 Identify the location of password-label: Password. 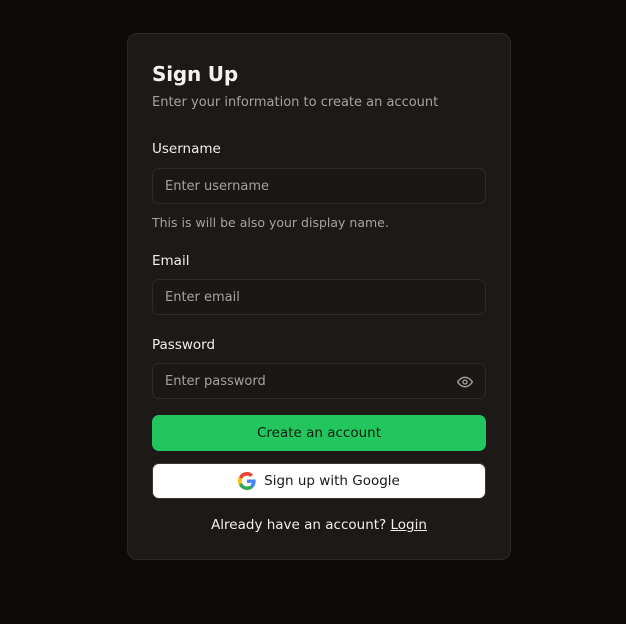
(184, 345).